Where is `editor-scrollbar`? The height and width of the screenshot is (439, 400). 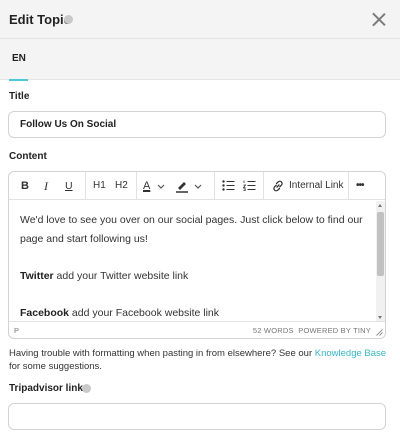 editor-scrollbar is located at coordinates (380, 261).